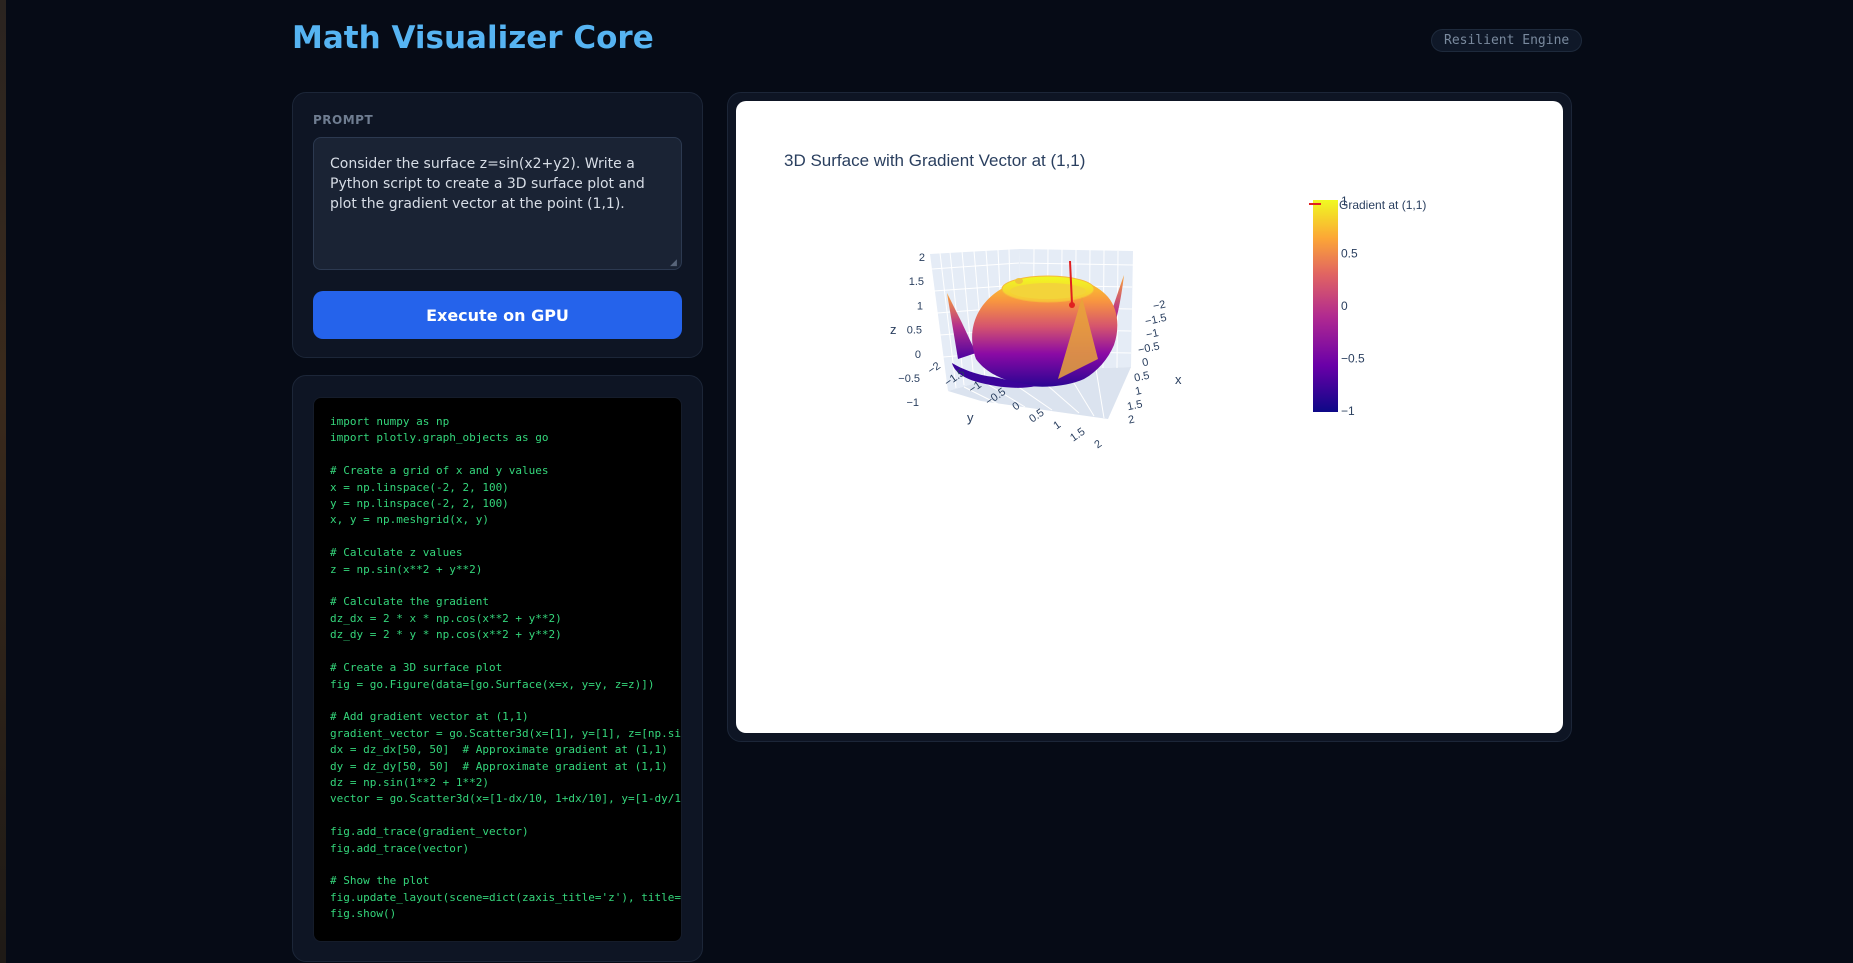  I want to click on z-tick-0: 2, so click(922, 258).